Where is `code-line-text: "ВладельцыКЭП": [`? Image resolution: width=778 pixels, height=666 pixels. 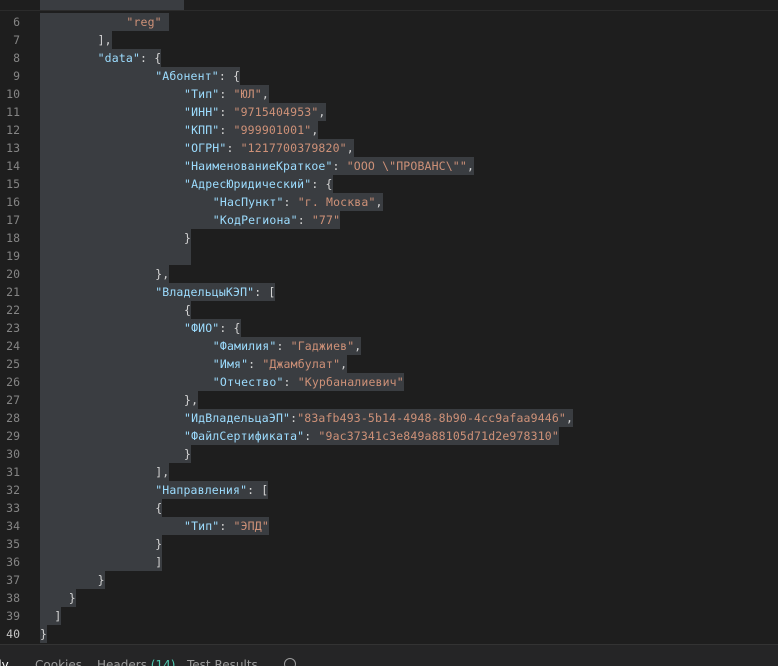 code-line-text: "ВладельцыКЭП": [ is located at coordinates (158, 292).